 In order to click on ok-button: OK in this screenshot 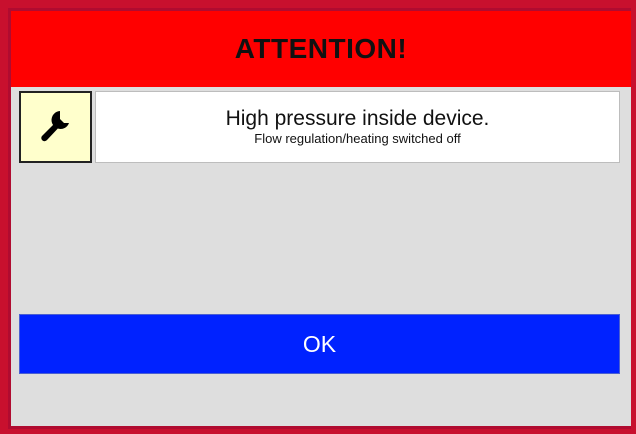, I will do `click(319, 344)`.